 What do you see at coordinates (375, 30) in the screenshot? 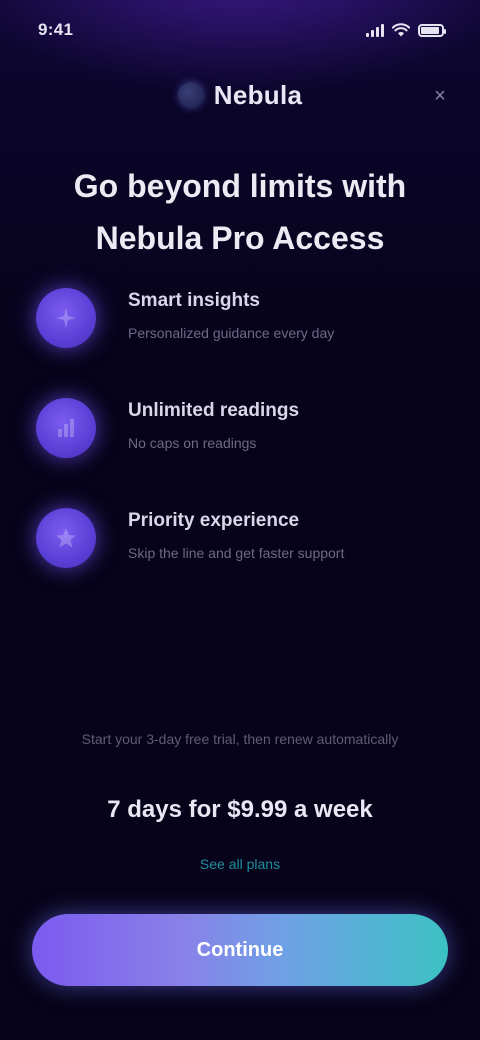
I see `cellular-signal-icon` at bounding box center [375, 30].